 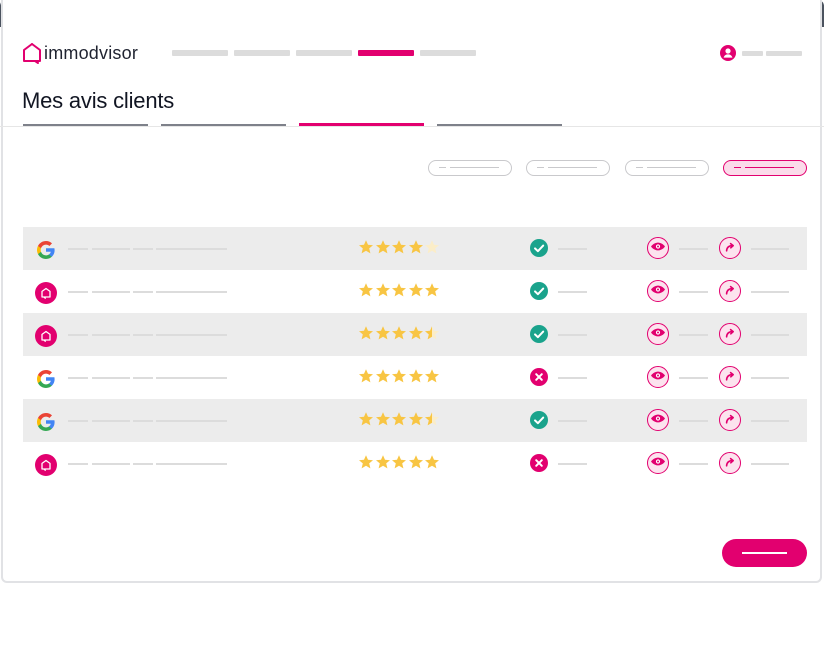 What do you see at coordinates (32, 53) in the screenshot?
I see `house-logo-icon` at bounding box center [32, 53].